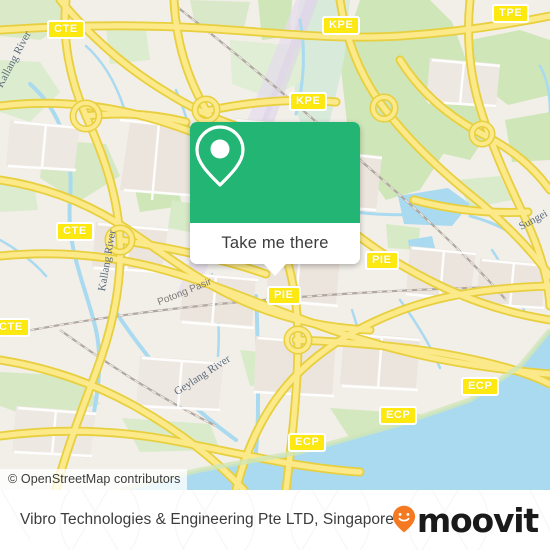 This screenshot has height=550, width=550. Describe the element at coordinates (511, 13) in the screenshot. I see `highway-shield-tpe: TPE` at that location.